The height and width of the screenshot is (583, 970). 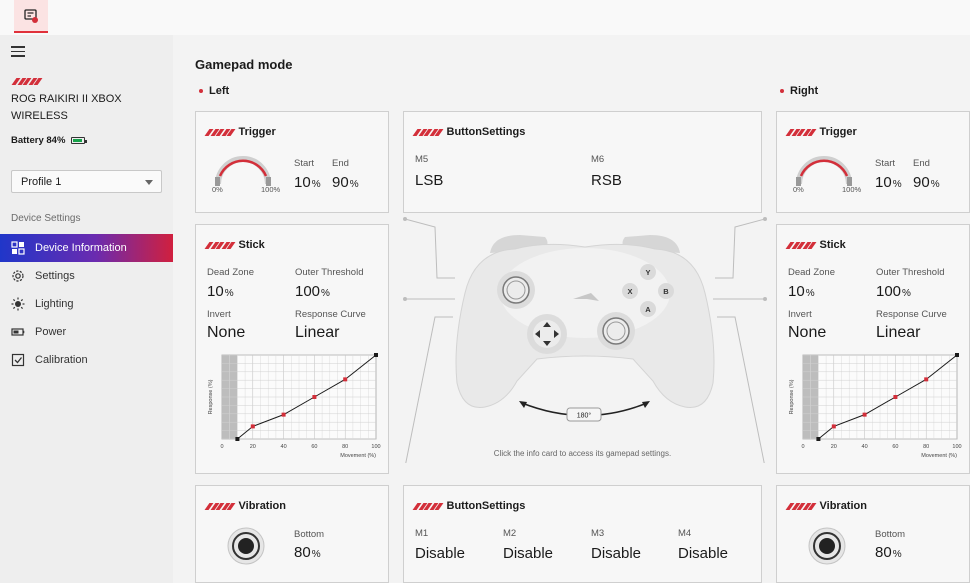 I want to click on sidebar-item-label: Power, so click(x=51, y=332).